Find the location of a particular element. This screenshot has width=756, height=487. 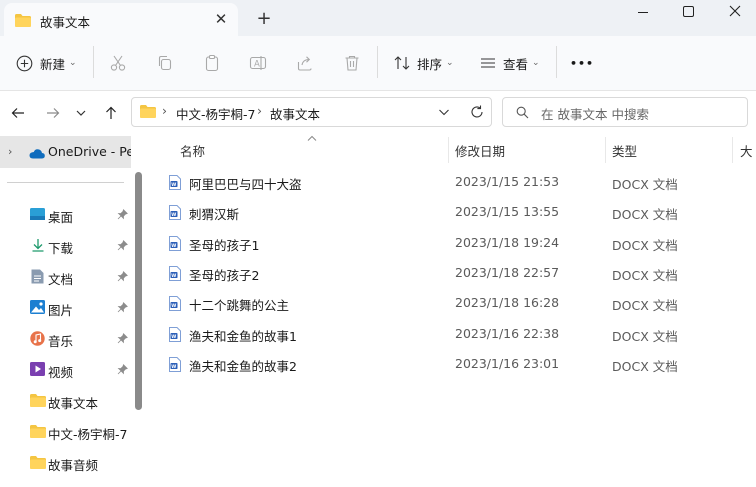

tab-story-text: 故事文本 ✕ is located at coordinates (121, 19).